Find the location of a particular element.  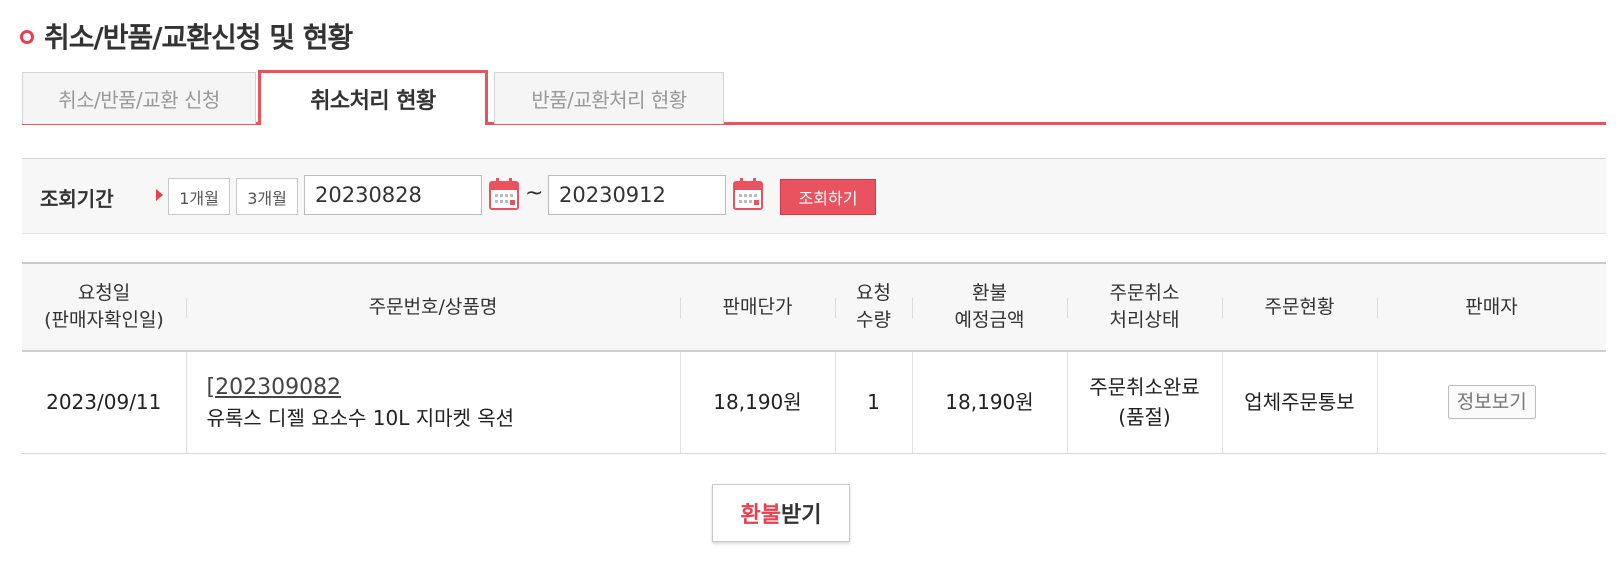

header-line: 판매자 is located at coordinates (1491, 306).